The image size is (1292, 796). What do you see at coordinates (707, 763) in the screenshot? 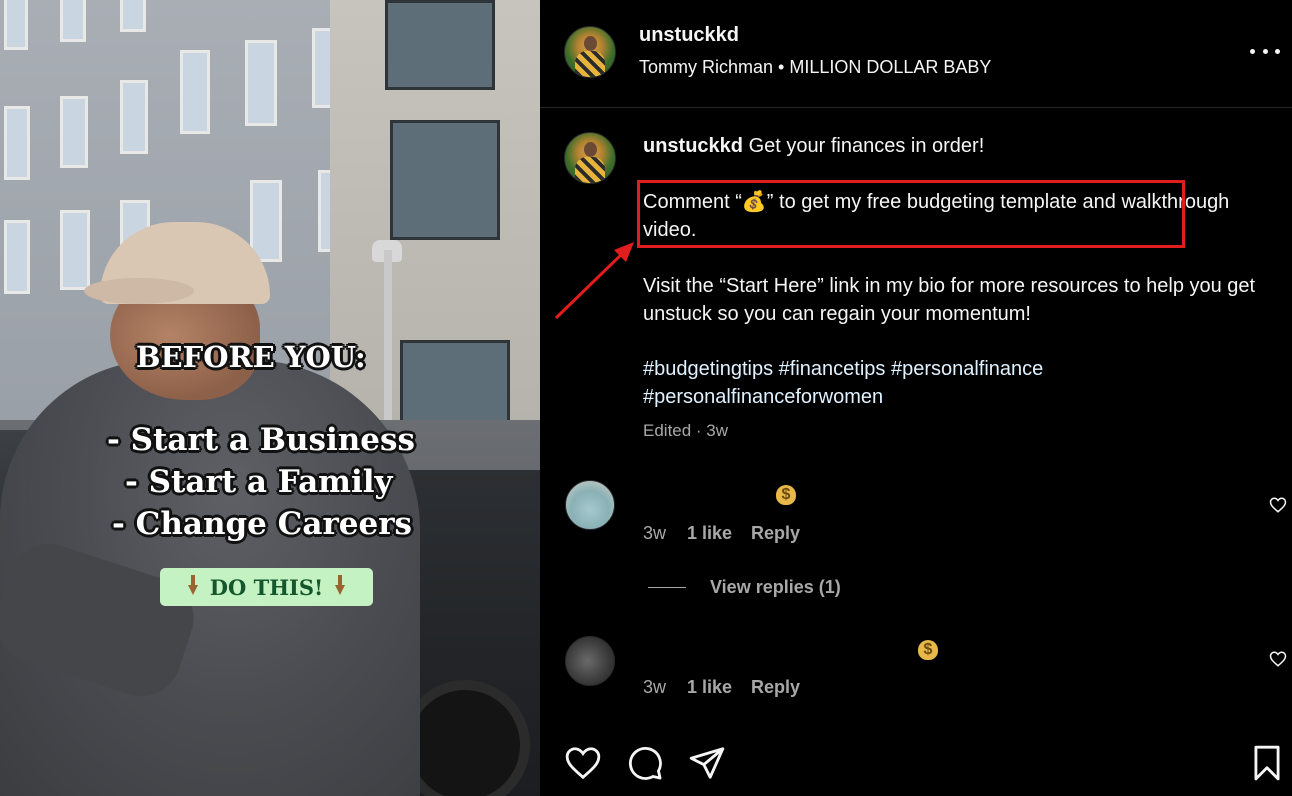
I see `share-icon` at bounding box center [707, 763].